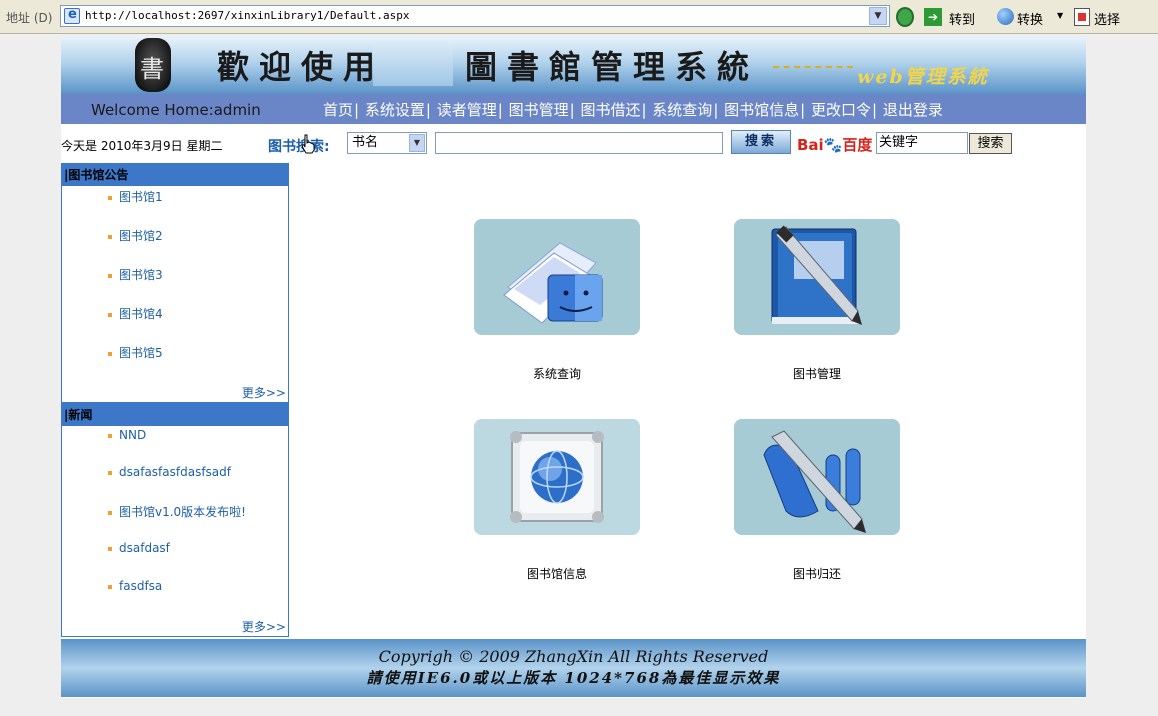  What do you see at coordinates (817, 373) in the screenshot?
I see `book-management-tile-label: 图书管理` at bounding box center [817, 373].